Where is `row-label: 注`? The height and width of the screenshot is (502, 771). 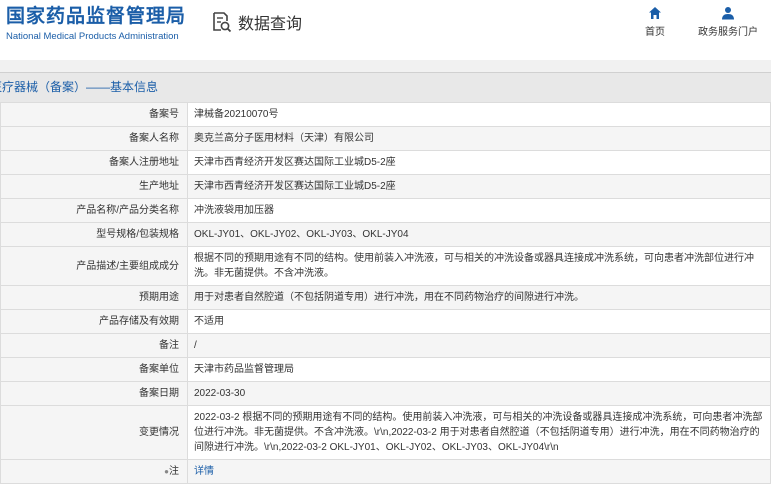
row-label: 注 is located at coordinates (174, 471).